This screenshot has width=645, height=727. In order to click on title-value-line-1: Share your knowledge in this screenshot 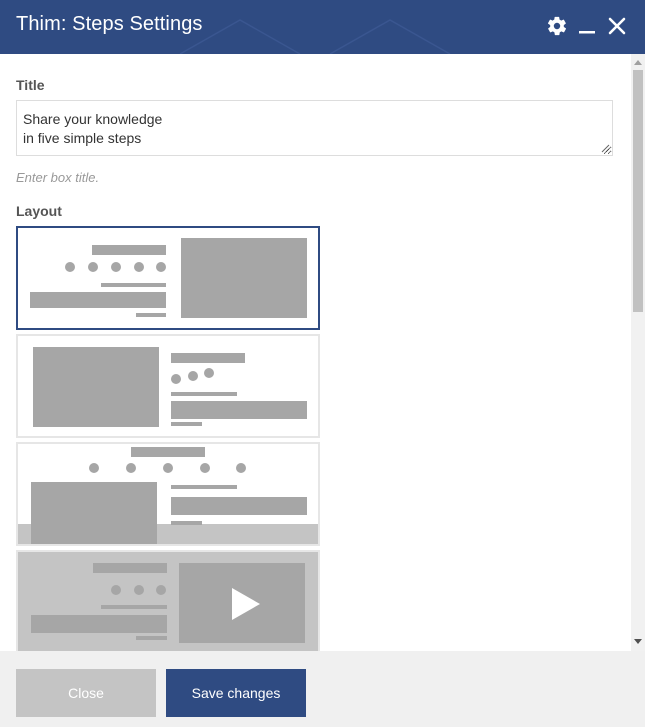, I will do `click(93, 119)`.